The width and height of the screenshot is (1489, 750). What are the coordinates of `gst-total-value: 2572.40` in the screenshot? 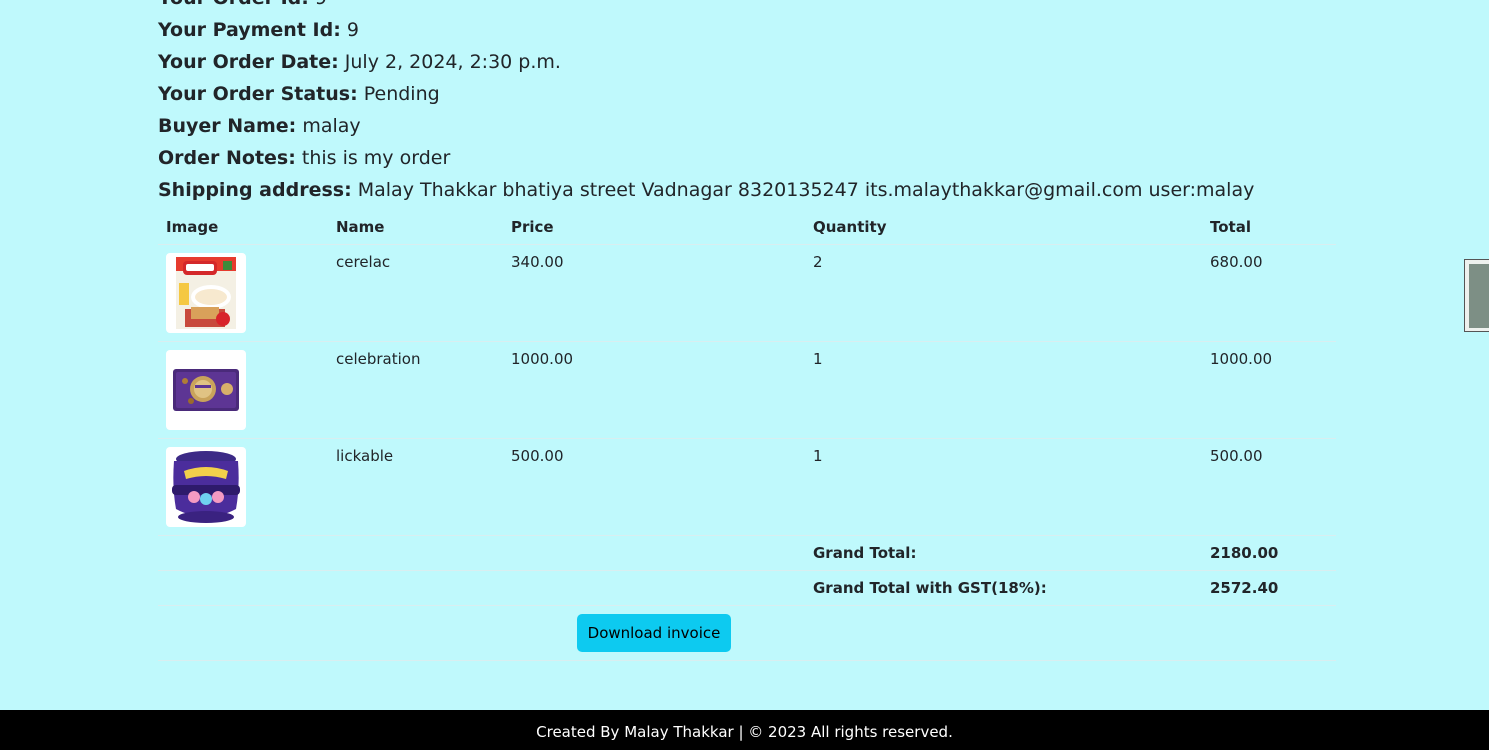 It's located at (1269, 588).